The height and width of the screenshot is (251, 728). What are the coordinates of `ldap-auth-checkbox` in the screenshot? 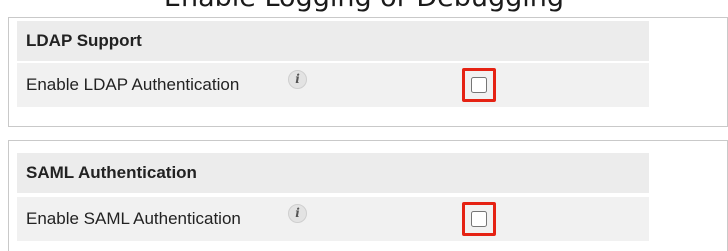 It's located at (479, 85).